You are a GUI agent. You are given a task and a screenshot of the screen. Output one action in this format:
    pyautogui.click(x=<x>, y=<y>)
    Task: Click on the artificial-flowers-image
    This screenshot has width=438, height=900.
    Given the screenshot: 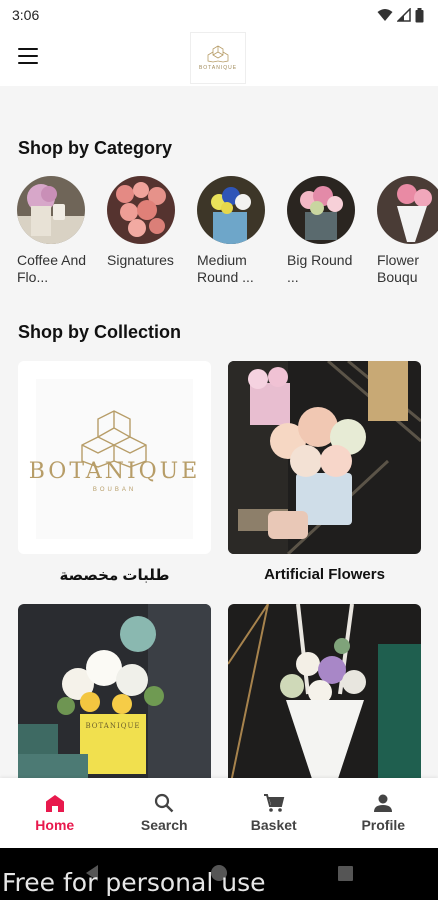 What is the action you would take?
    pyautogui.click(x=324, y=457)
    